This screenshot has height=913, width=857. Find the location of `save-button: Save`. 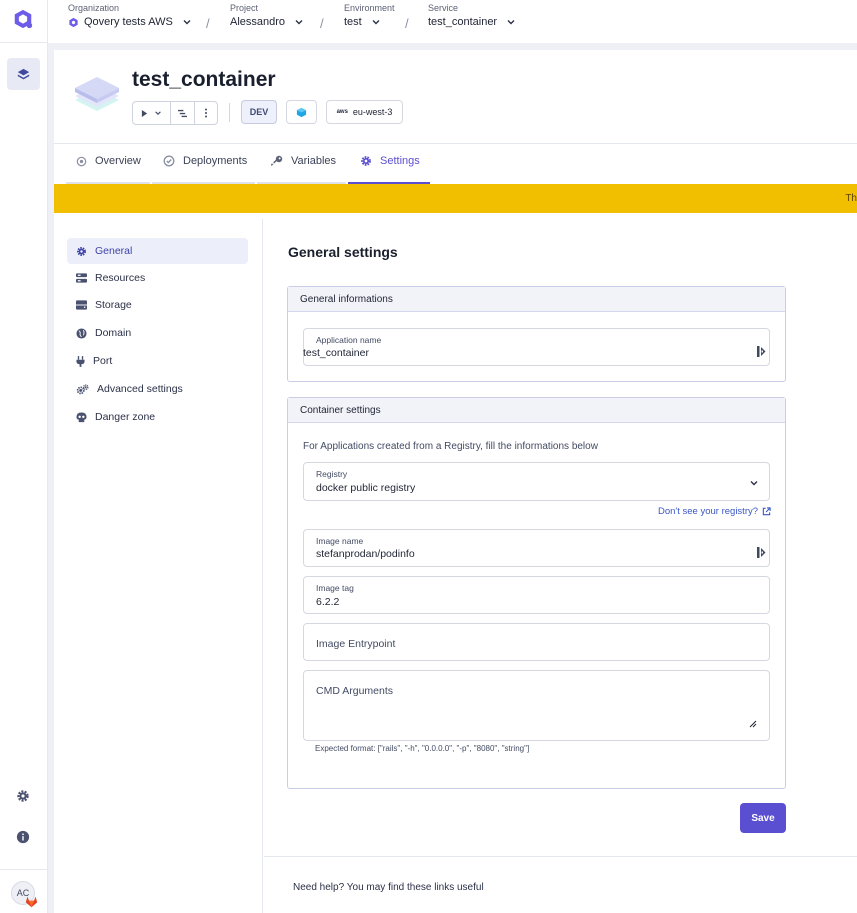

save-button: Save is located at coordinates (763, 818).